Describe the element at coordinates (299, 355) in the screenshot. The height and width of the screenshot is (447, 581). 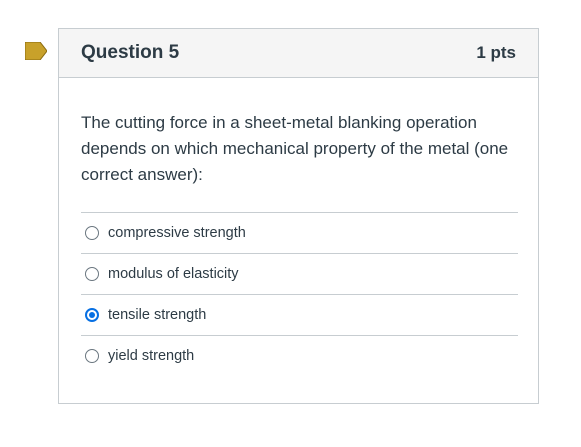
I see `answer-option: yield strength` at that location.